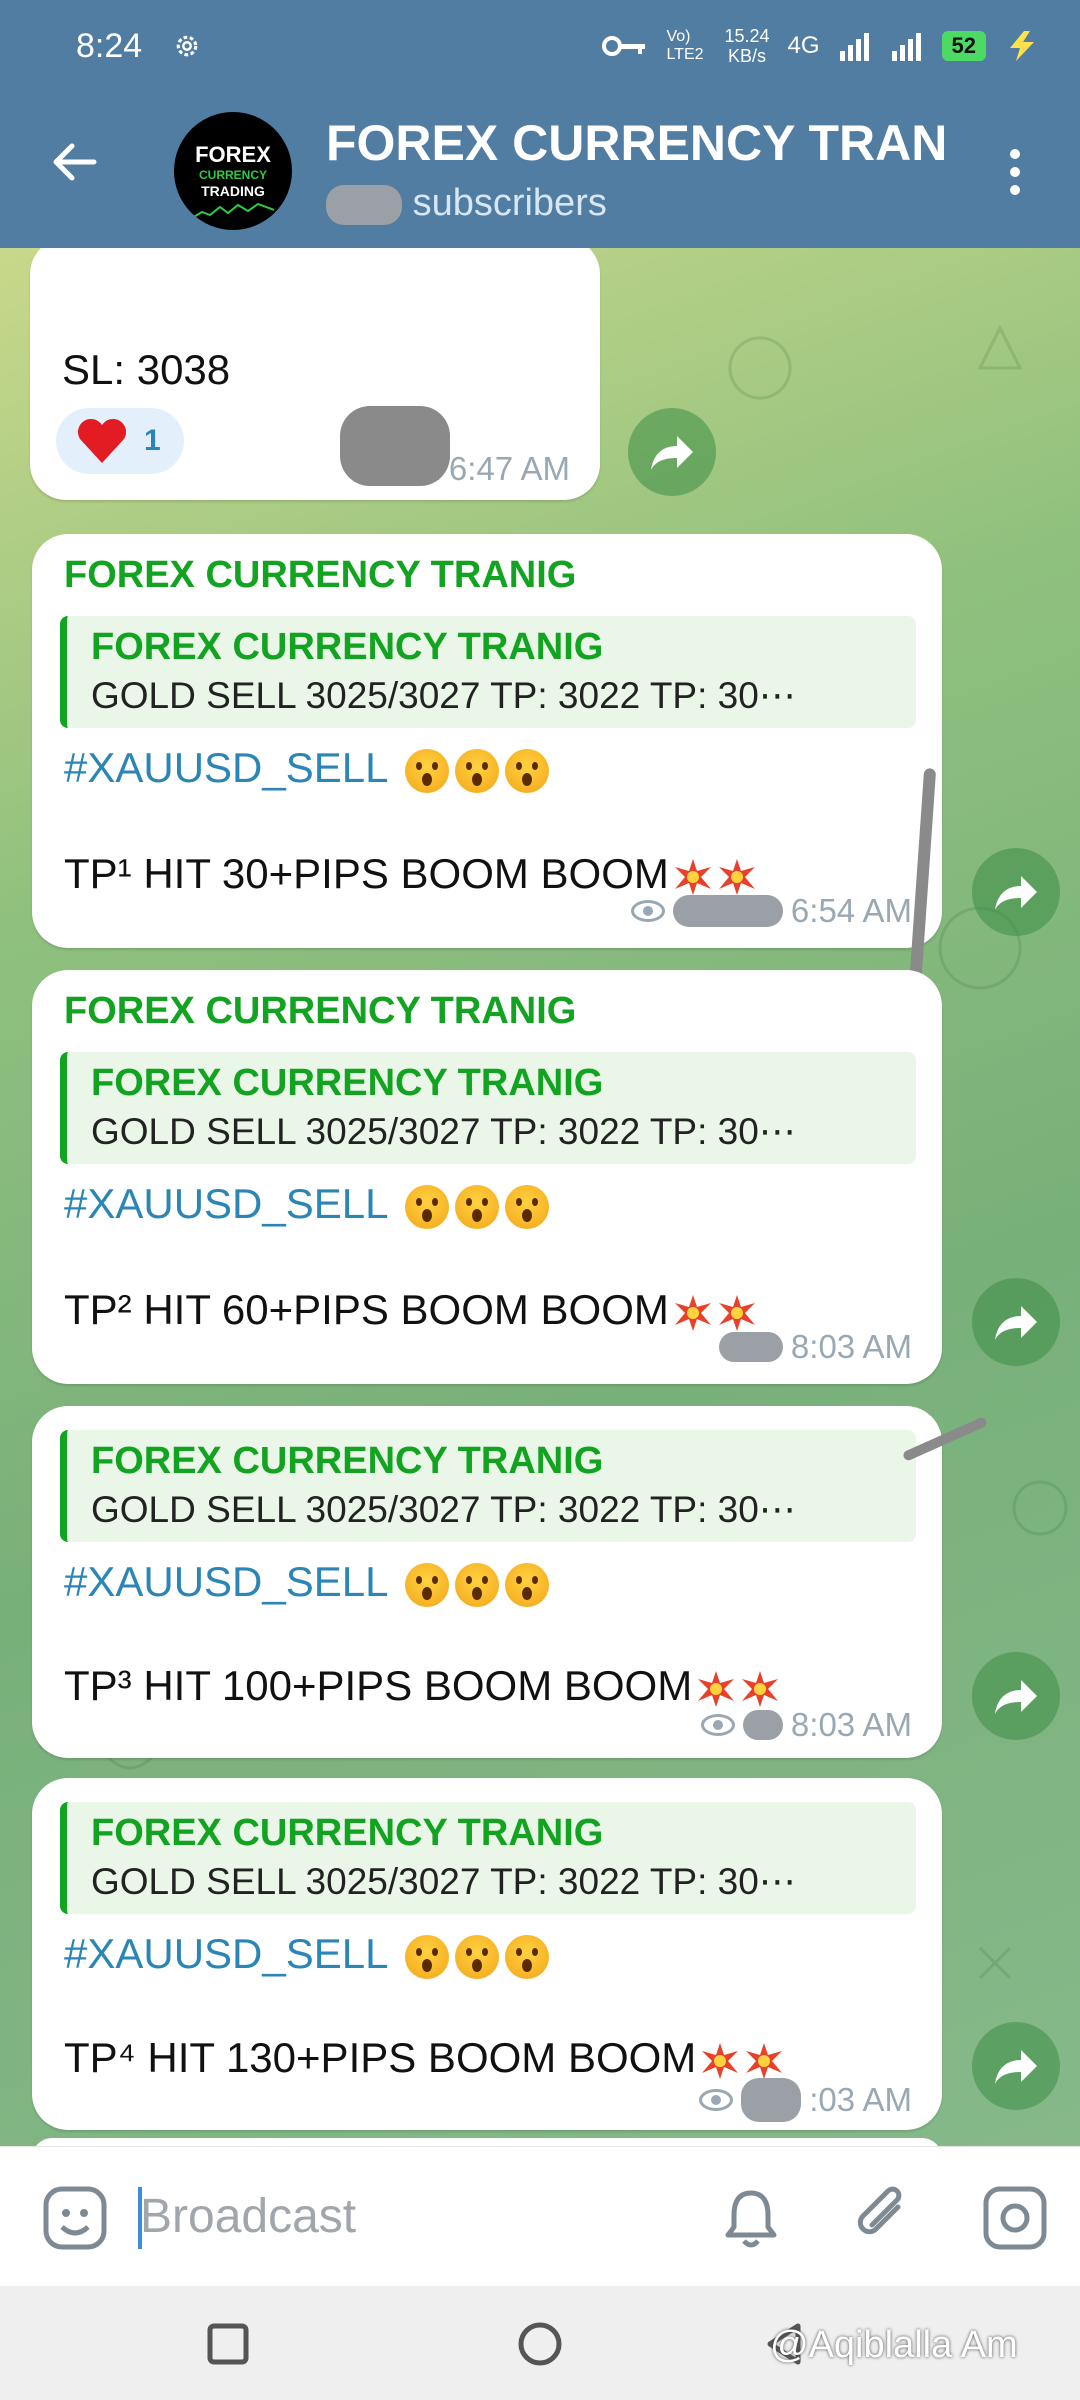 This screenshot has height=2400, width=1080. Describe the element at coordinates (636, 143) in the screenshot. I see `channel-title: FOREX CURRENCY TRANI` at that location.